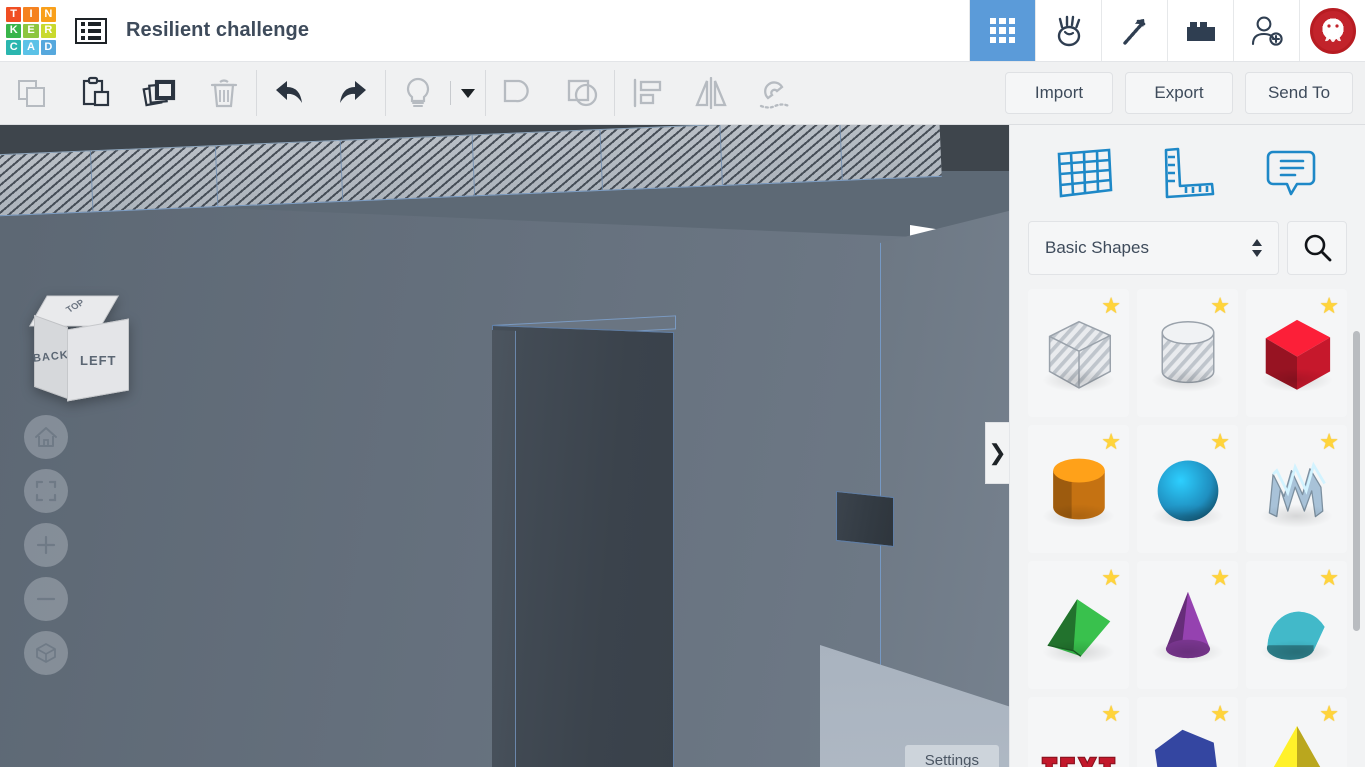 This screenshot has height=767, width=1365. I want to click on app-header: TIN KER CAD Resilient challenge, so click(682, 31).